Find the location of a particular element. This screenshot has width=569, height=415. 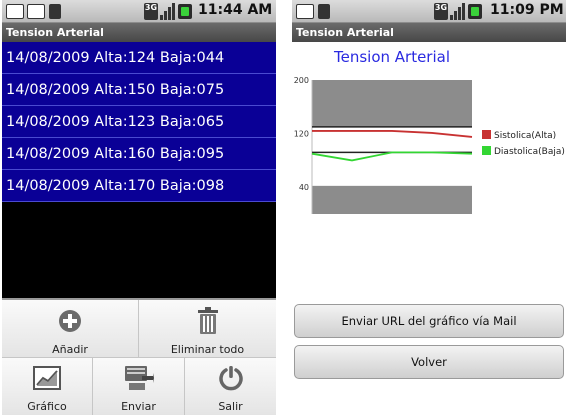

y-tick-label: 120 is located at coordinates (301, 134).